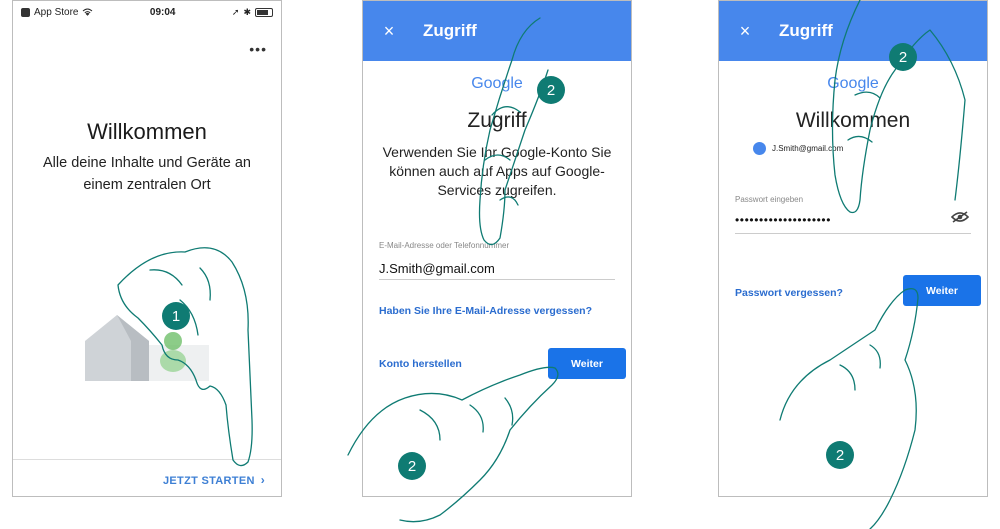 This screenshot has width=1000, height=529. What do you see at coordinates (247, 11) in the screenshot?
I see `bluetooth-icon: ✱` at bounding box center [247, 11].